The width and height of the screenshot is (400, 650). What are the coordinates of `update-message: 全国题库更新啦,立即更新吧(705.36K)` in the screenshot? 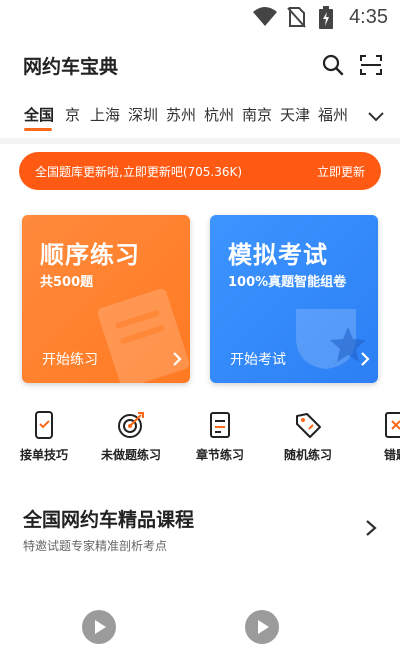 It's located at (139, 172).